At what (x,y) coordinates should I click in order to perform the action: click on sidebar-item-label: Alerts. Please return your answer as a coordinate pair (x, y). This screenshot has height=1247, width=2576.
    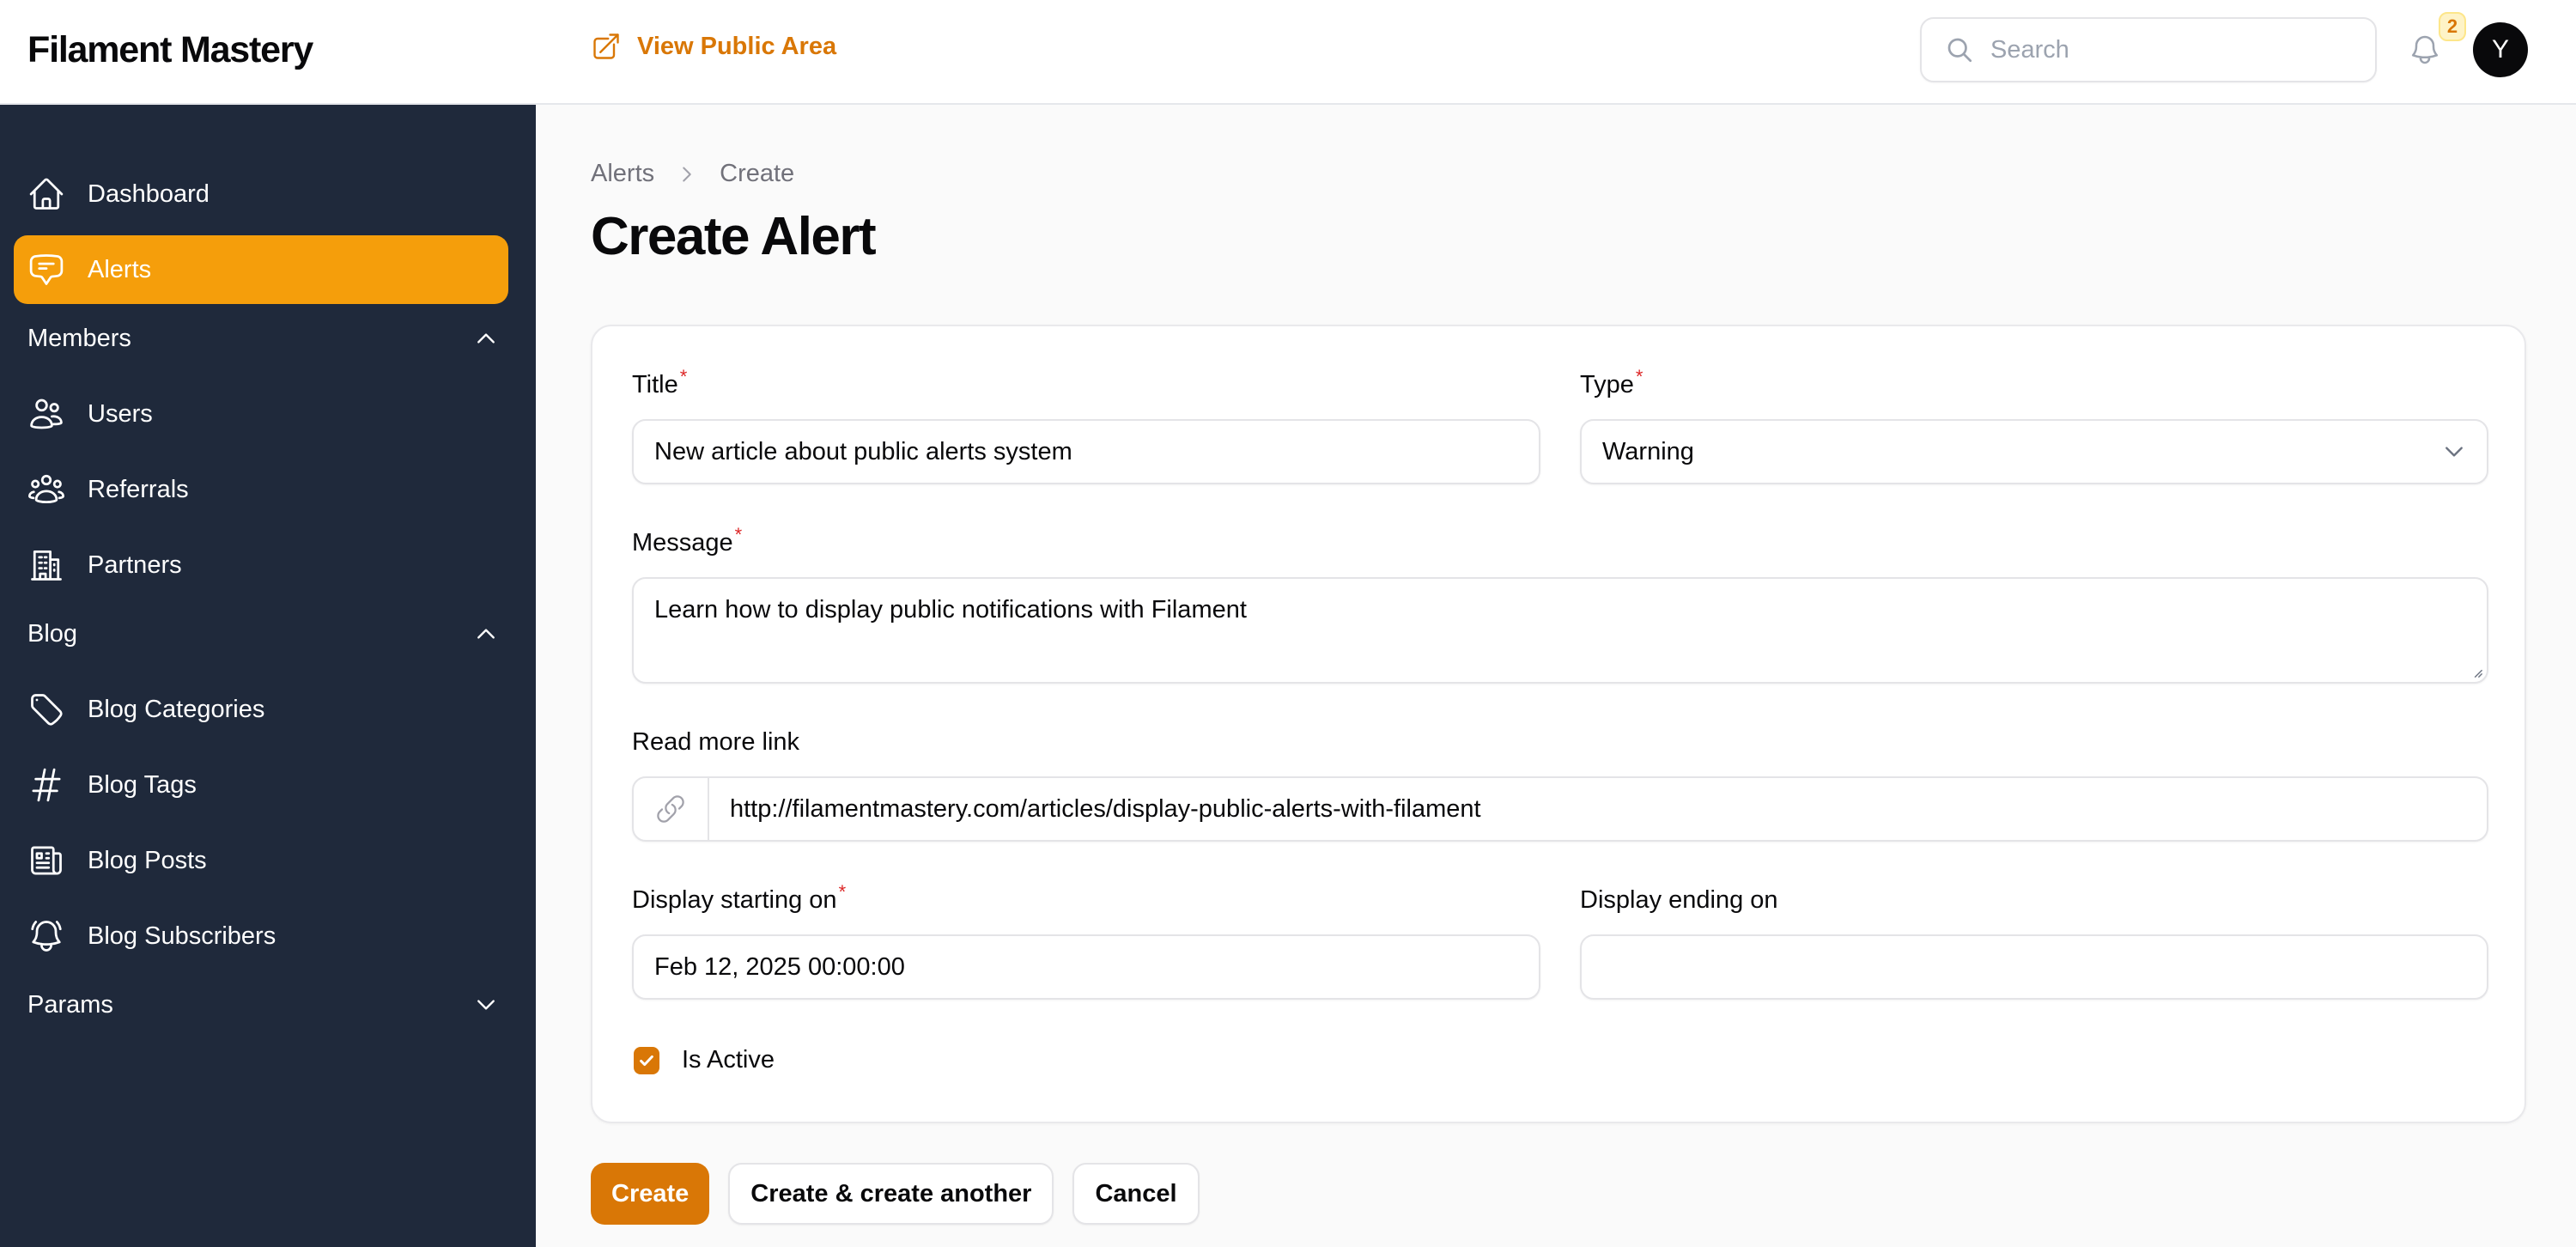
    Looking at the image, I should click on (120, 269).